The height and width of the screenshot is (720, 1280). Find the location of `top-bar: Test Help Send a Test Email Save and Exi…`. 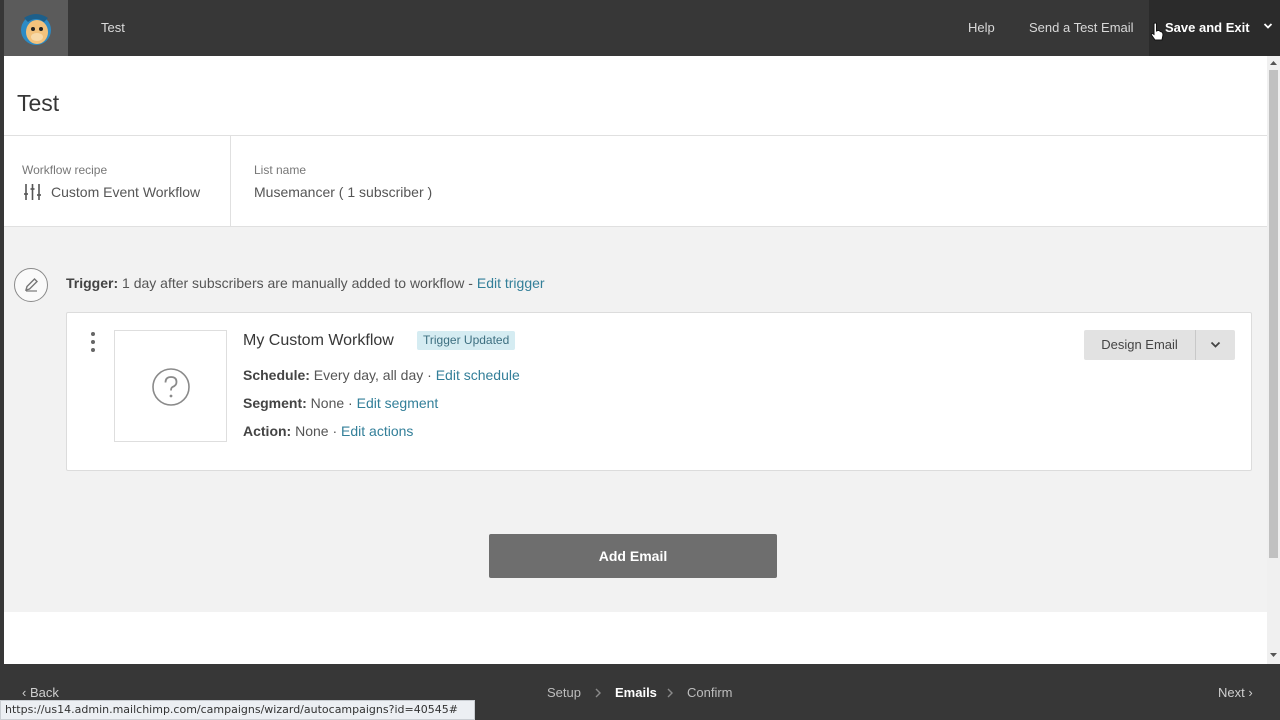

top-bar: Test Help Send a Test Email Save and Exi… is located at coordinates (640, 28).